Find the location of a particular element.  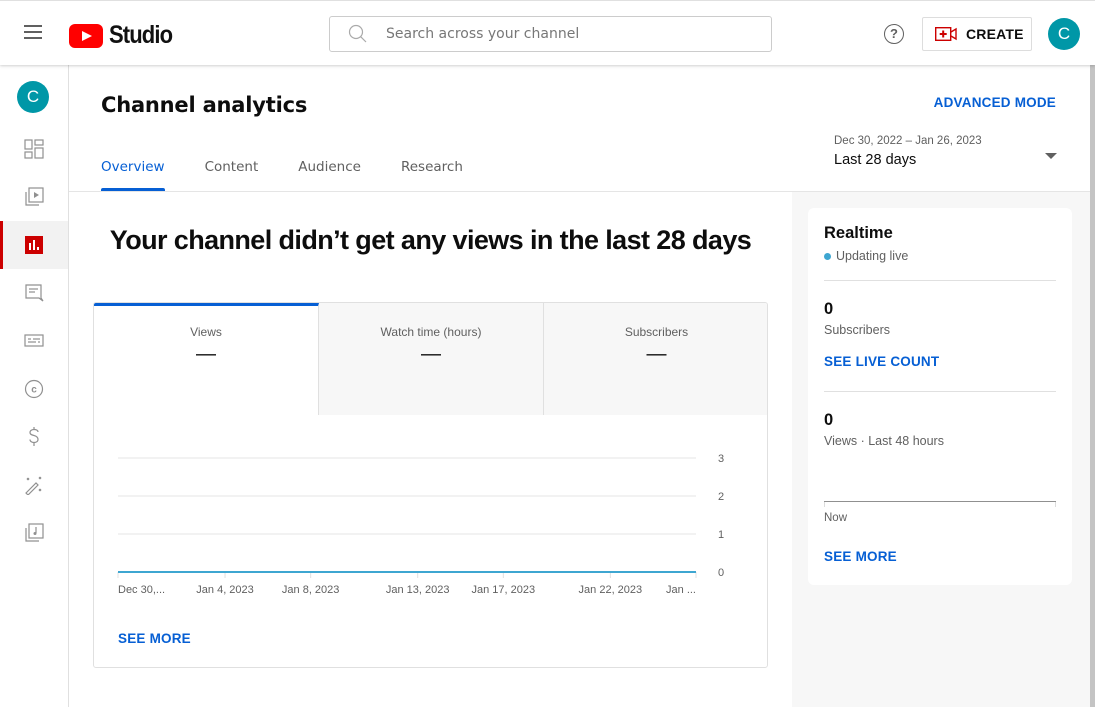

create-video-icon is located at coordinates (945, 34).